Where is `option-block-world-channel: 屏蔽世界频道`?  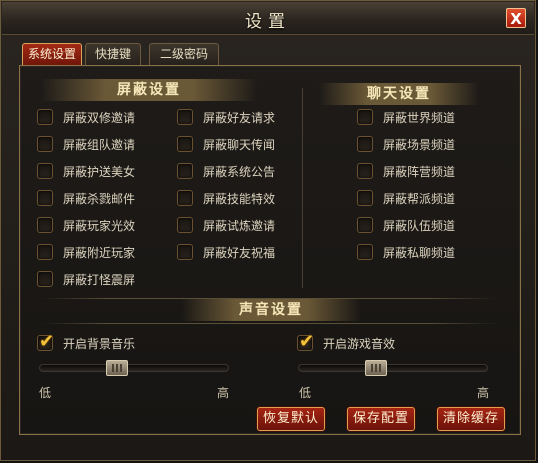 option-block-world-channel: 屏蔽世界频道 is located at coordinates (406, 117).